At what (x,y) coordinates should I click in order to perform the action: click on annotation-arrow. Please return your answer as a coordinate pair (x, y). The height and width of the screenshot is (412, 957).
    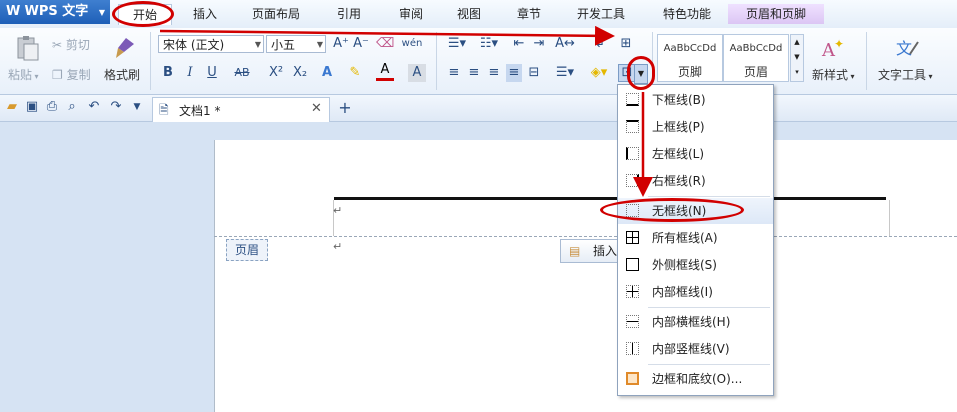
    Looking at the image, I should click on (387, 35).